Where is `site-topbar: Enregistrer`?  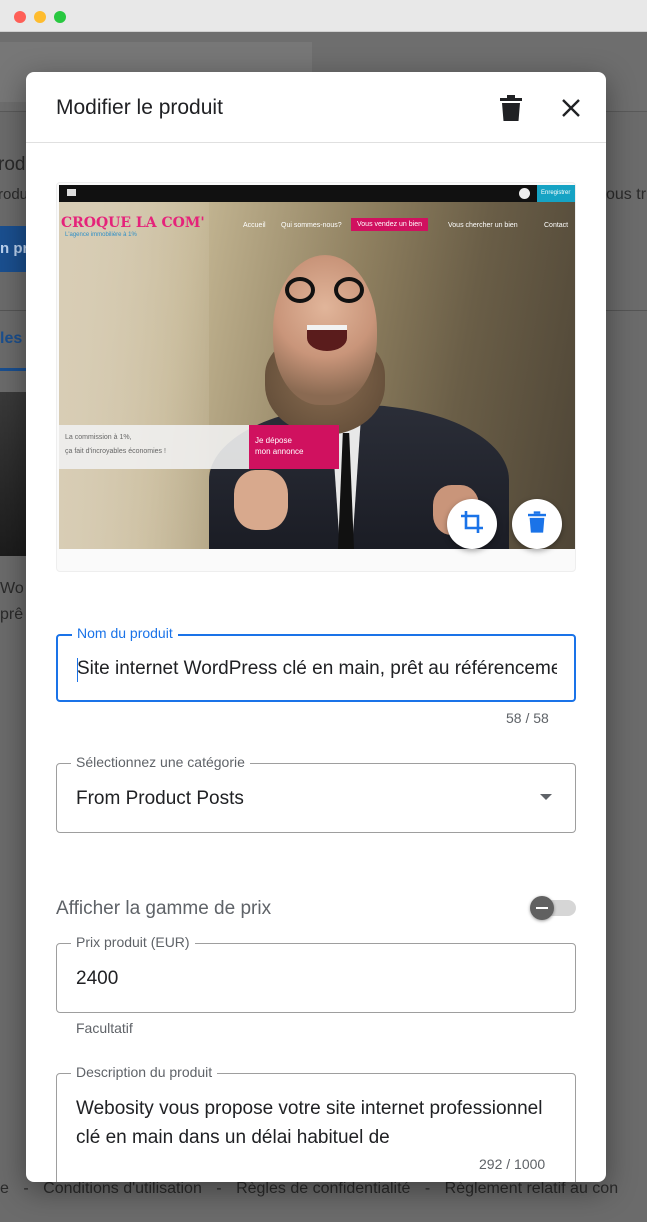 site-topbar: Enregistrer is located at coordinates (317, 193).